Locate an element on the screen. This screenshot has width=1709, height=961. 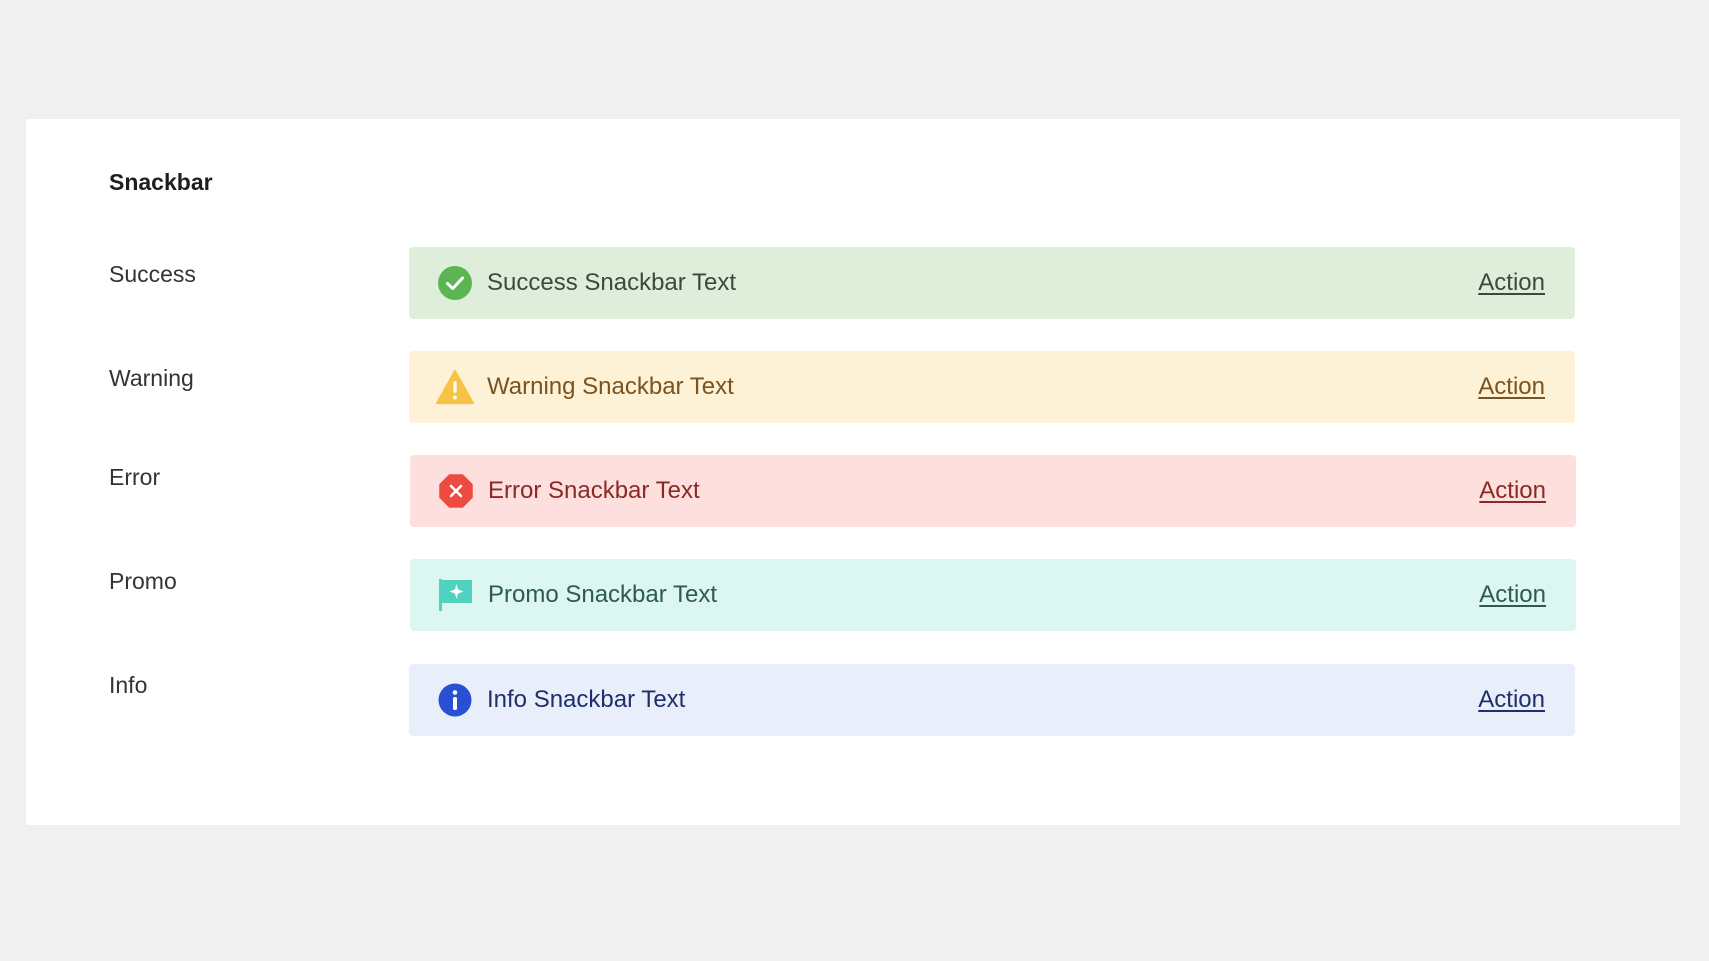
row-label-promo: Promo is located at coordinates (143, 581).